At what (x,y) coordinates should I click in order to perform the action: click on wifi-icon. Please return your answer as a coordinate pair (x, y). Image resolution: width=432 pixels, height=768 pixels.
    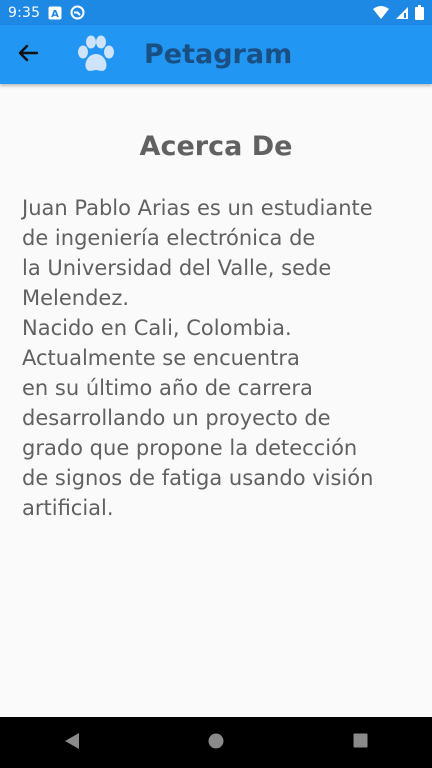
    Looking at the image, I should click on (381, 12).